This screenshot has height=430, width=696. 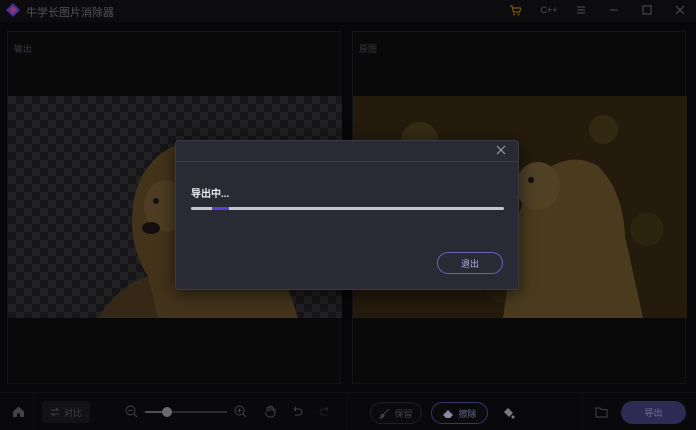 I want to click on export-progress-bar, so click(x=347, y=208).